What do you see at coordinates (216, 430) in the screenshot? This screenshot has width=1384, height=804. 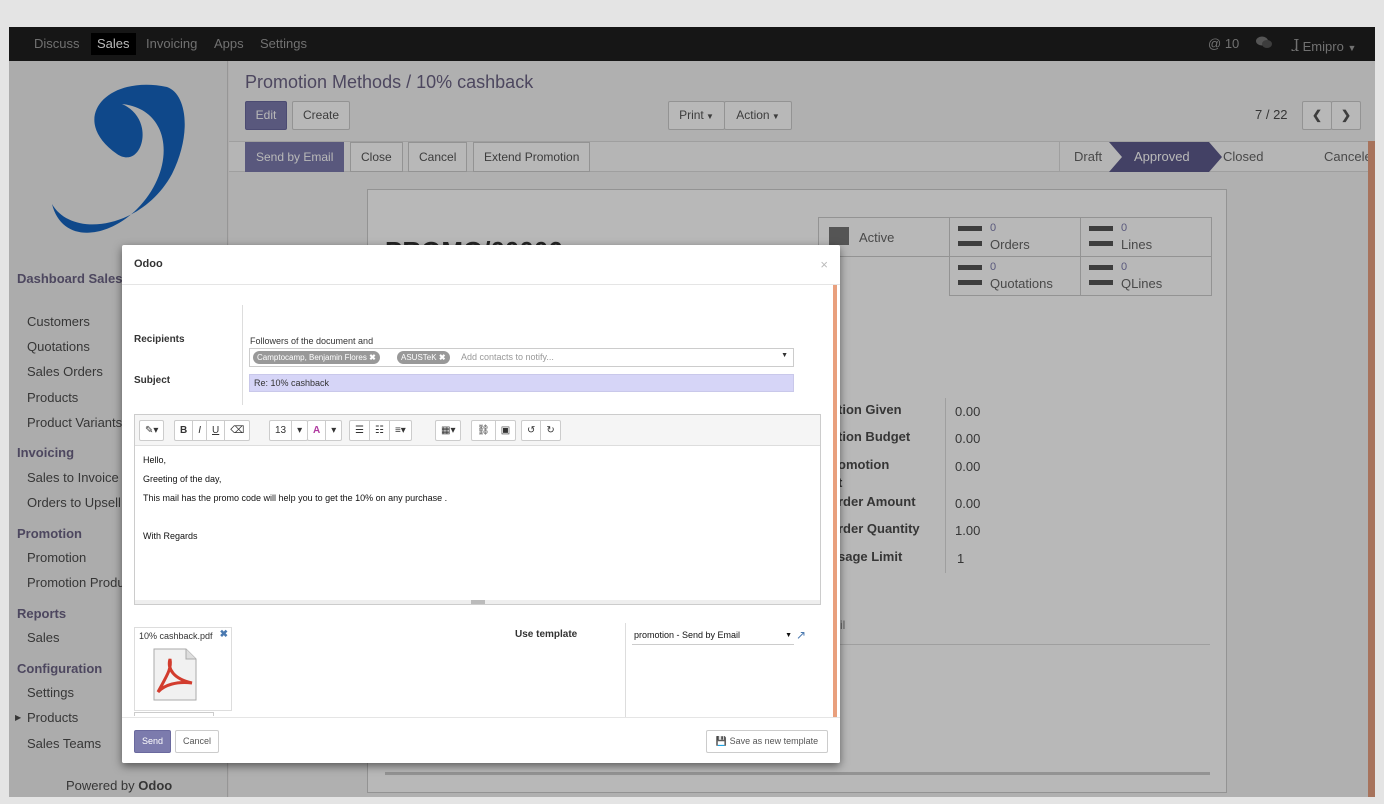 I see `underline-icon: U` at bounding box center [216, 430].